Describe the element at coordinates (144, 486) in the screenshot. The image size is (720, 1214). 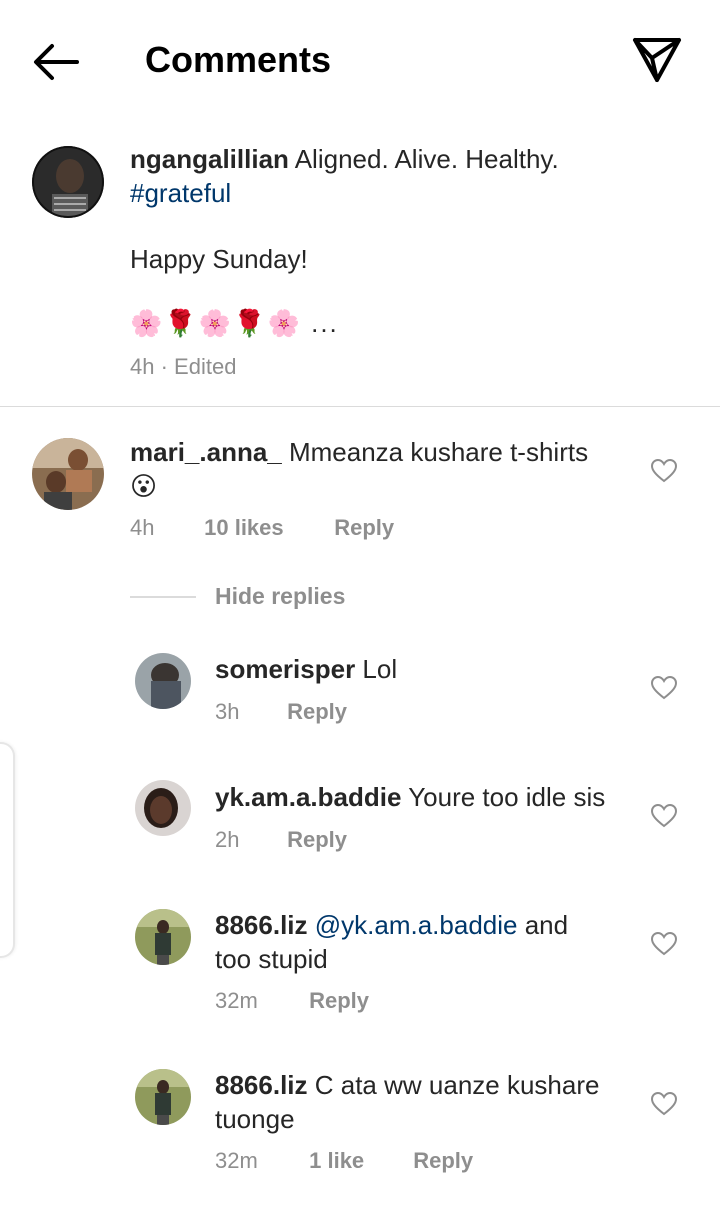
I see `comment-emoji: 😮` at that location.